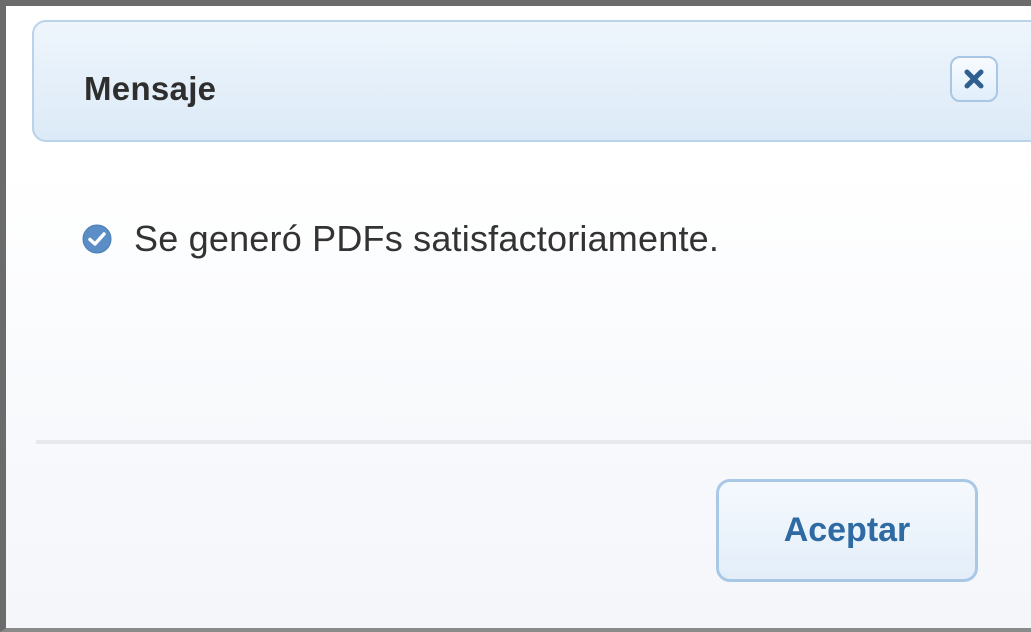 This screenshot has width=1031, height=632. I want to click on close-button, so click(974, 79).